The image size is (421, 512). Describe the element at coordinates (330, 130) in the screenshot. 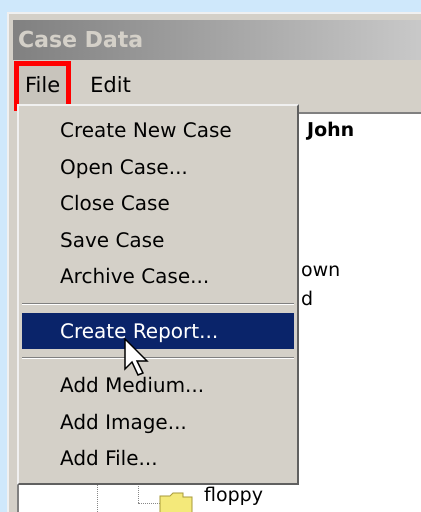

I see `name-text: John` at that location.